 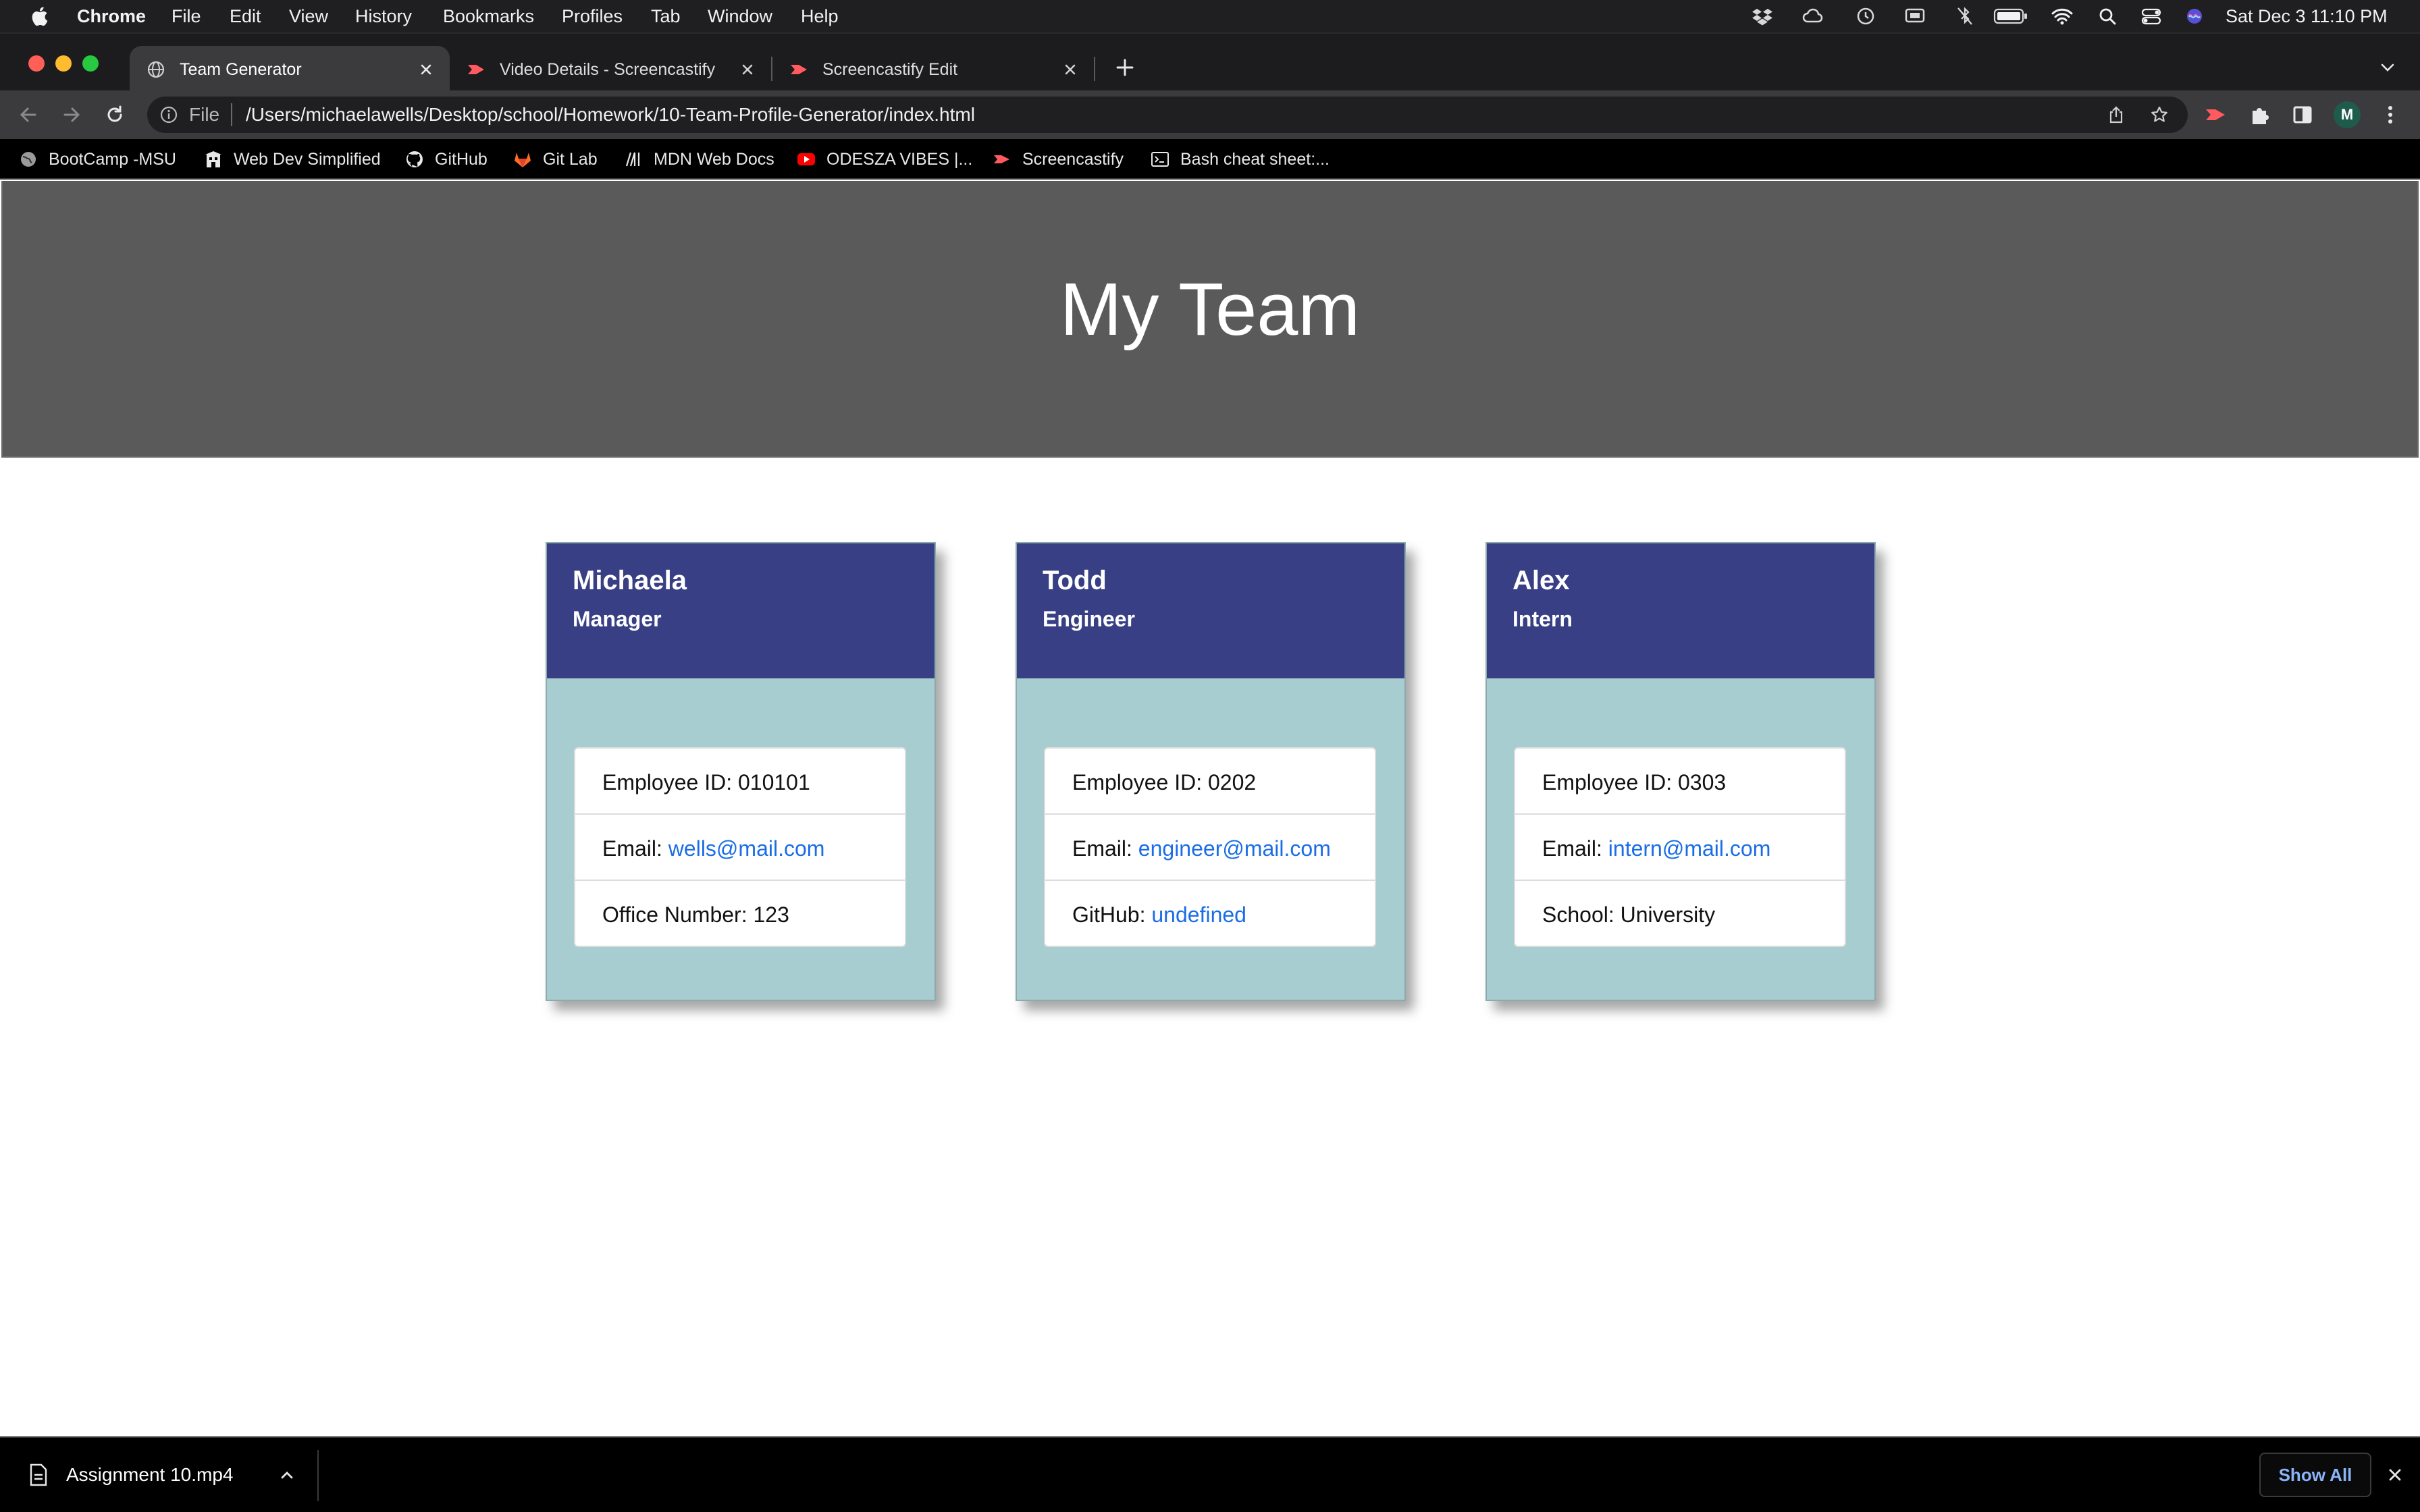 I want to click on app-name-menu: Chrome, so click(x=111, y=16).